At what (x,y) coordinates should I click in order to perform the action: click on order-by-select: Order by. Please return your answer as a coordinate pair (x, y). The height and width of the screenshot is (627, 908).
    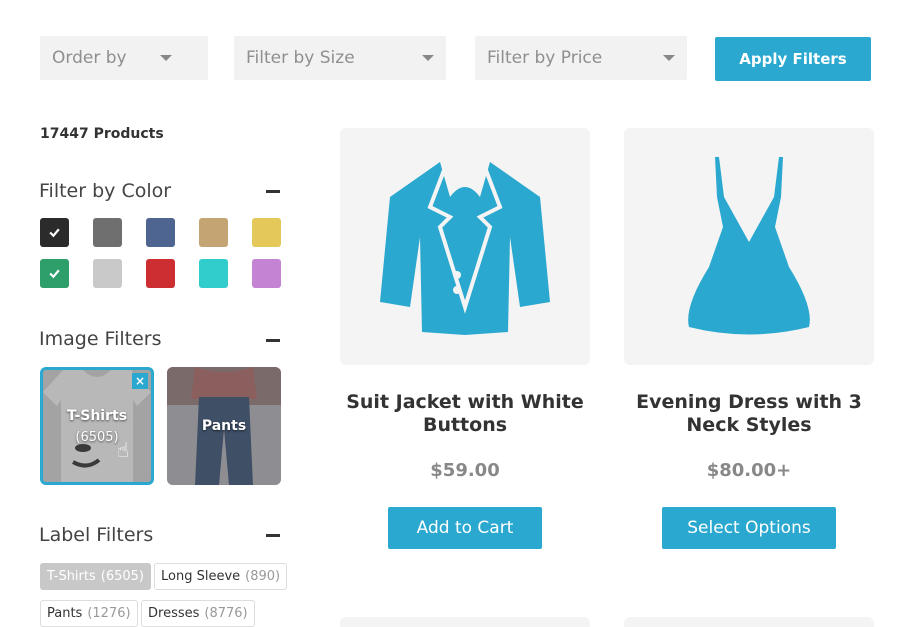
    Looking at the image, I should click on (124, 58).